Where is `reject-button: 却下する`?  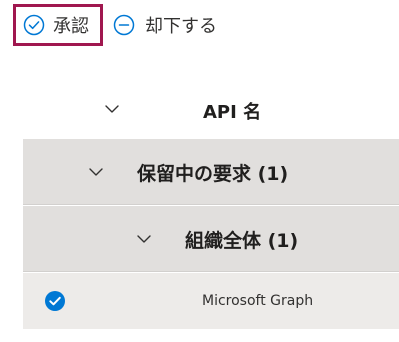 reject-button: 却下する is located at coordinates (165, 25).